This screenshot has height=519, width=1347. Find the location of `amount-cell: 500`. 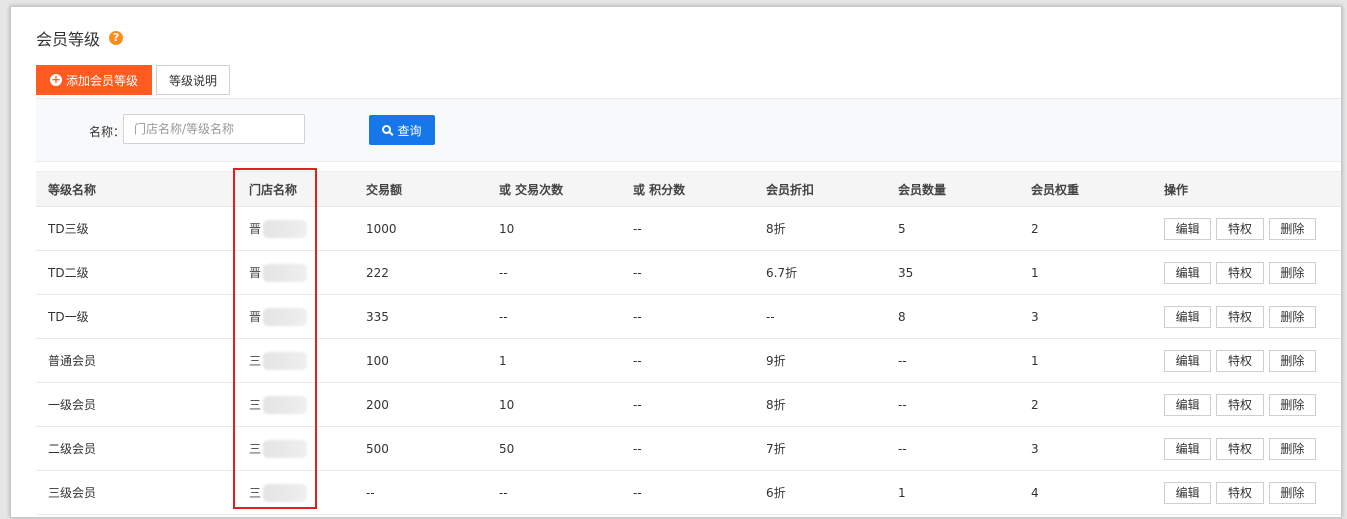

amount-cell: 500 is located at coordinates (377, 448).